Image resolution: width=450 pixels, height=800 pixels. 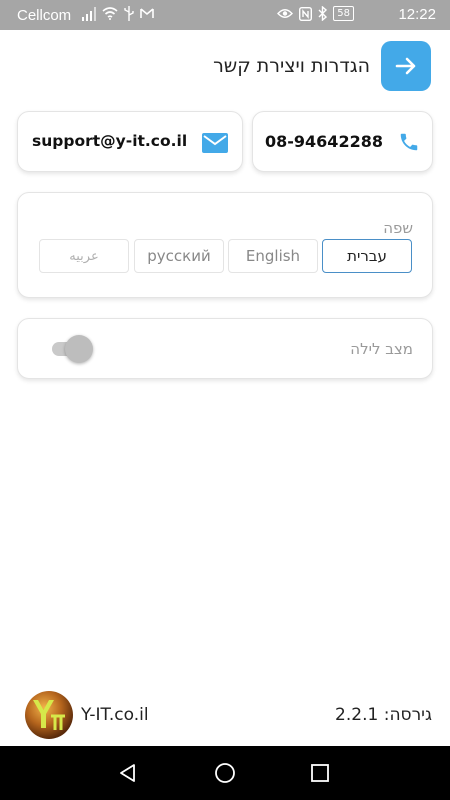 I want to click on nav-back-button, so click(x=128, y=773).